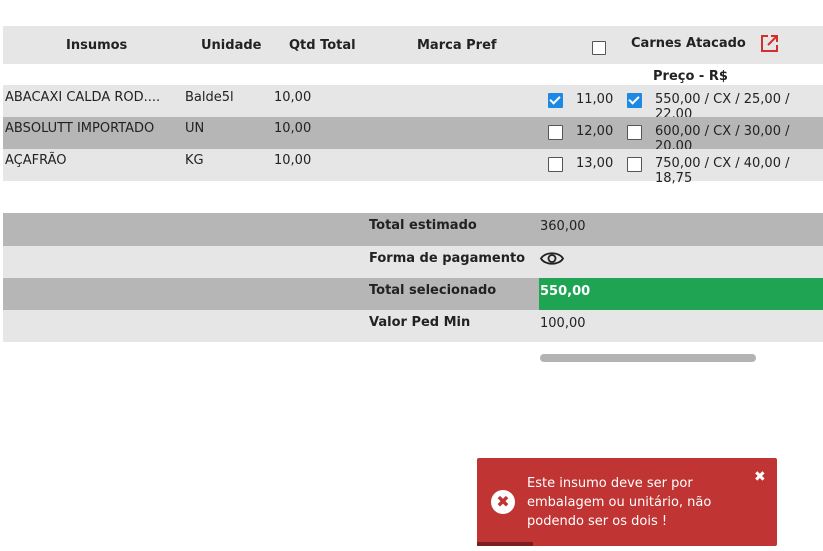 The image size is (823, 551). What do you see at coordinates (96, 45) in the screenshot?
I see `col-header-insumos: Insumos` at bounding box center [96, 45].